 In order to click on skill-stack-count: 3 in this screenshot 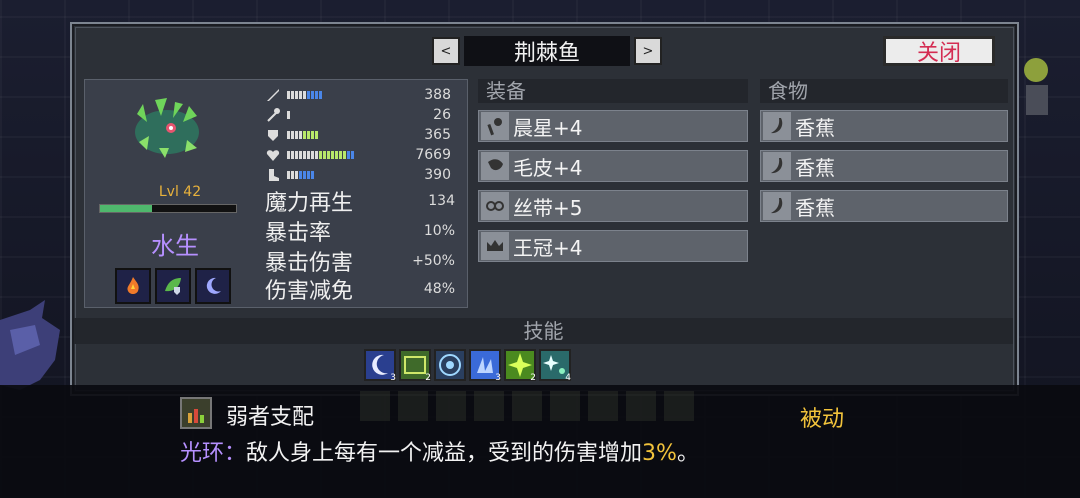, I will do `click(393, 378)`.